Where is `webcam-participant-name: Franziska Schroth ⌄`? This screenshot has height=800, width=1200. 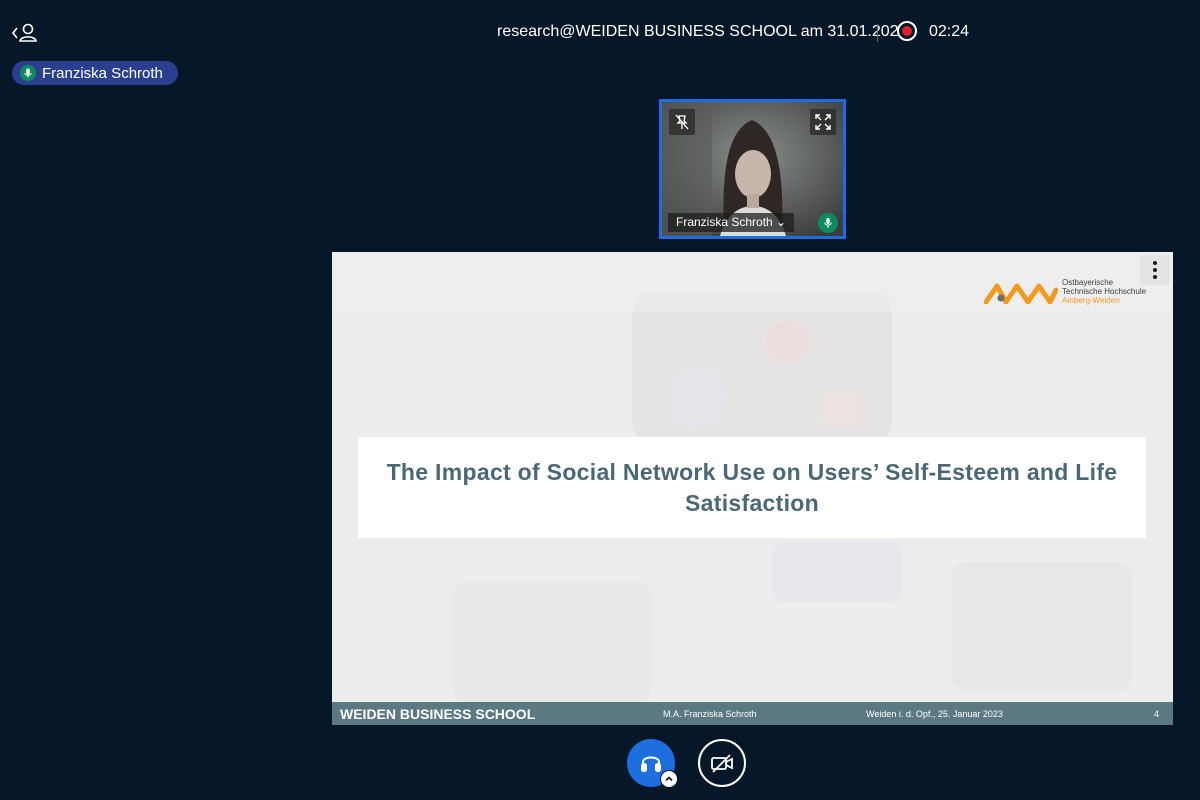 webcam-participant-name: Franziska Schroth ⌄ is located at coordinates (731, 222).